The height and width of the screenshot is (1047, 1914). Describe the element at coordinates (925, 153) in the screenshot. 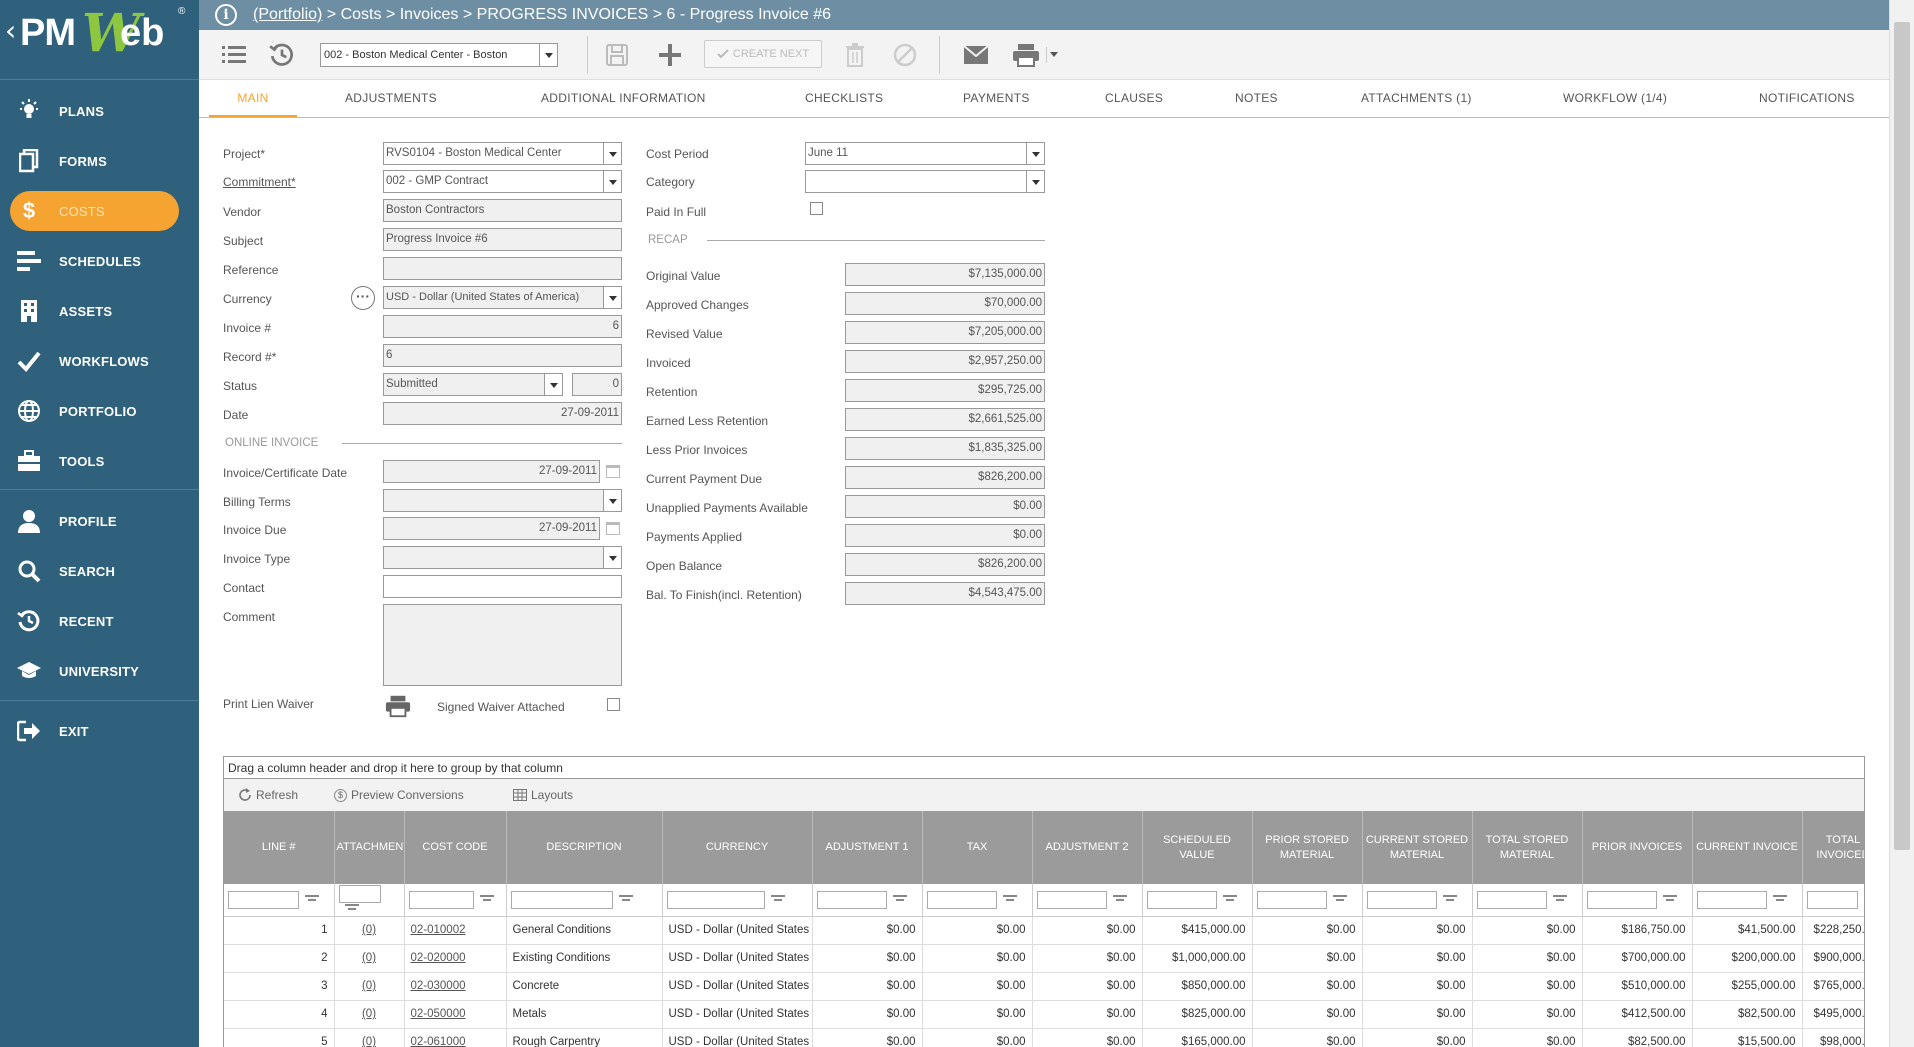

I see `cost-period-select: June 11` at that location.